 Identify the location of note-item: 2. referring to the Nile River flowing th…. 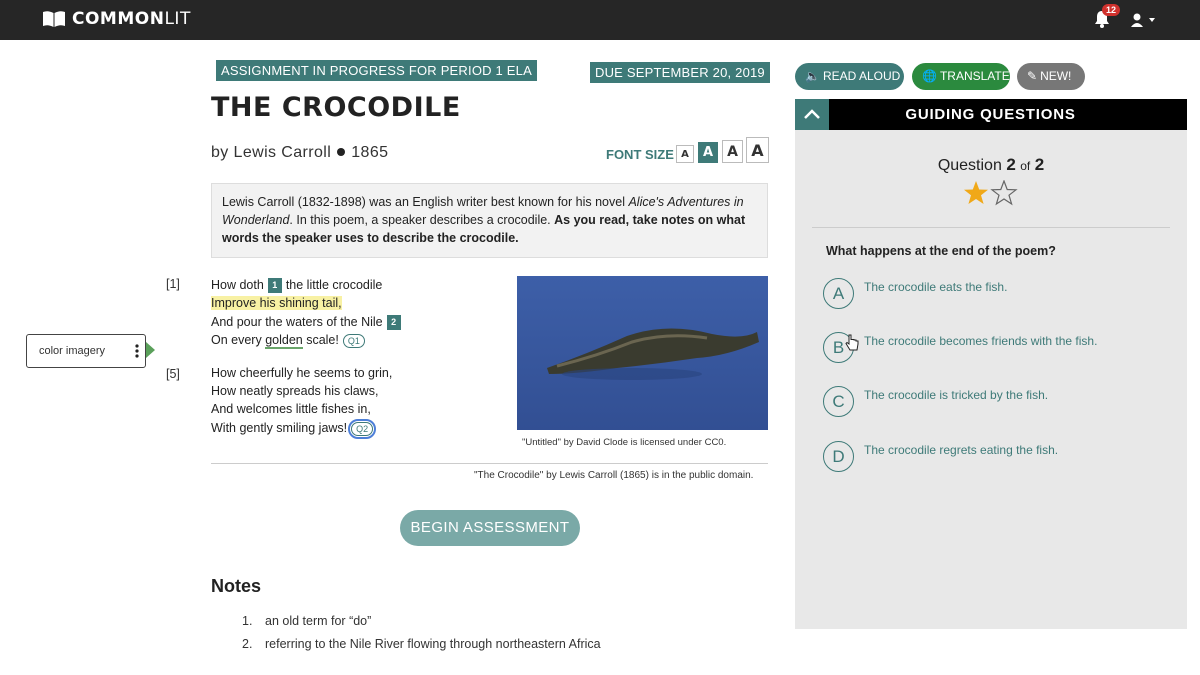
(421, 644).